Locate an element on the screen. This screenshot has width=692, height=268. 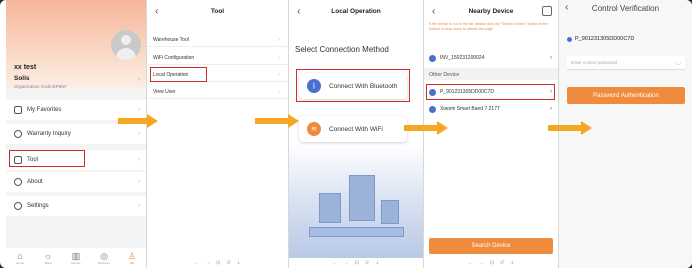
connection-illustration is located at coordinates (356, 201).